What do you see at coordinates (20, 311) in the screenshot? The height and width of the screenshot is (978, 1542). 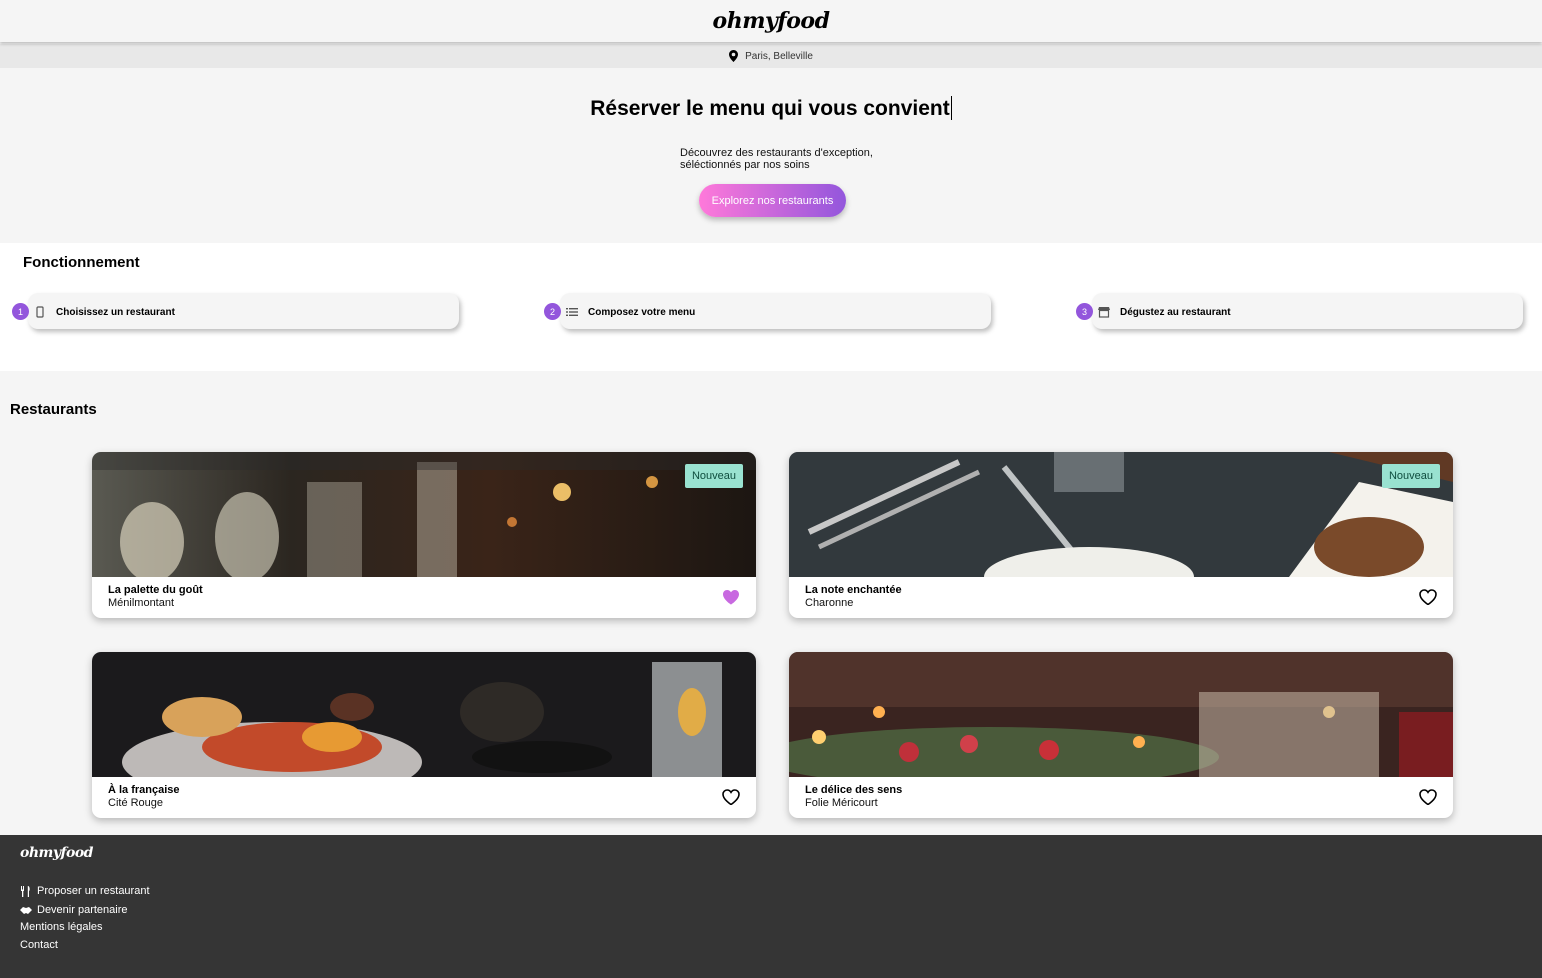 I see `step-number-badge: 1` at bounding box center [20, 311].